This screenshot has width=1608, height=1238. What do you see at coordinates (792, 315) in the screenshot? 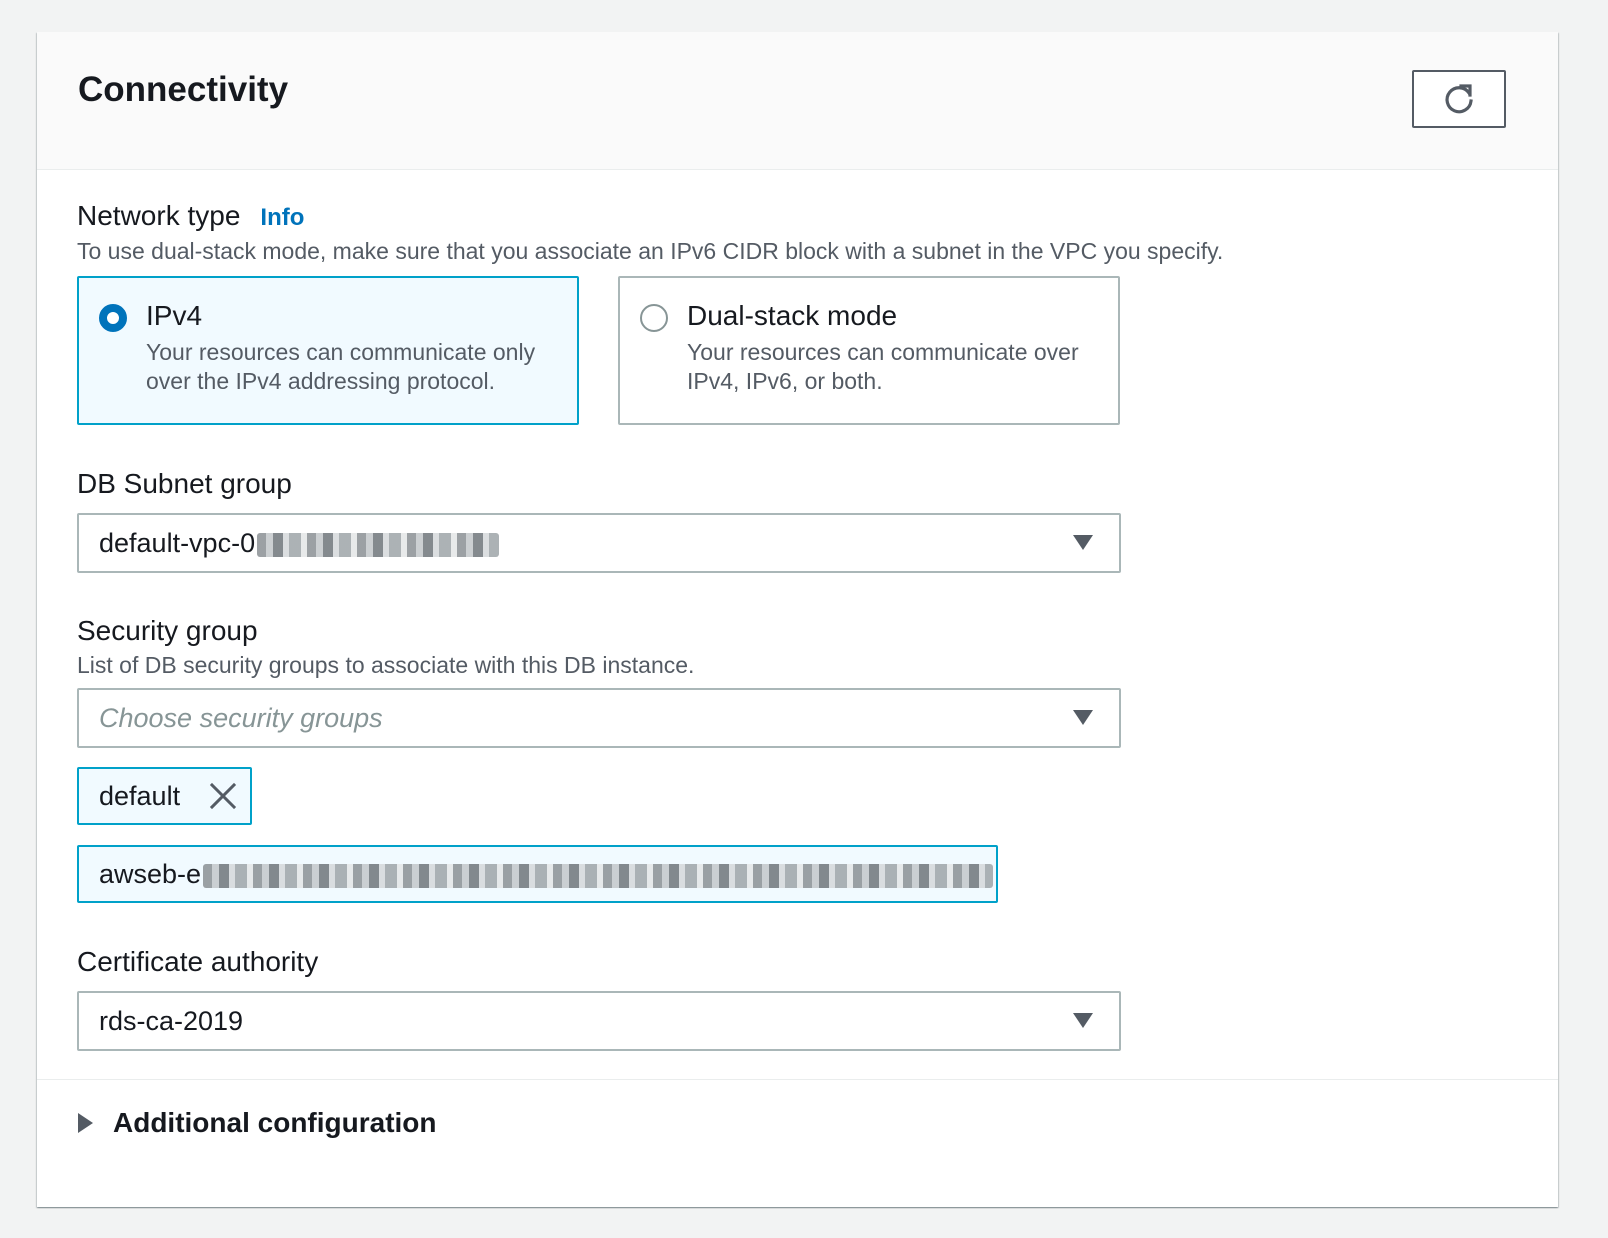
I see `dual-stack-title: Dual-stack mode` at bounding box center [792, 315].